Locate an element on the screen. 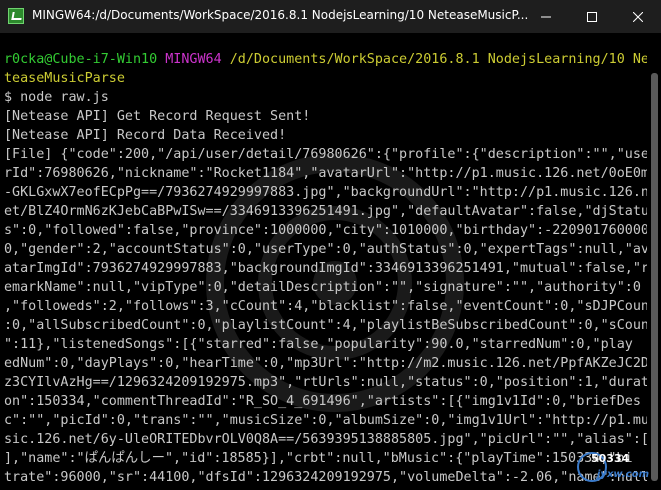 This screenshot has height=490, width=661. close-icon is located at coordinates (638, 16).